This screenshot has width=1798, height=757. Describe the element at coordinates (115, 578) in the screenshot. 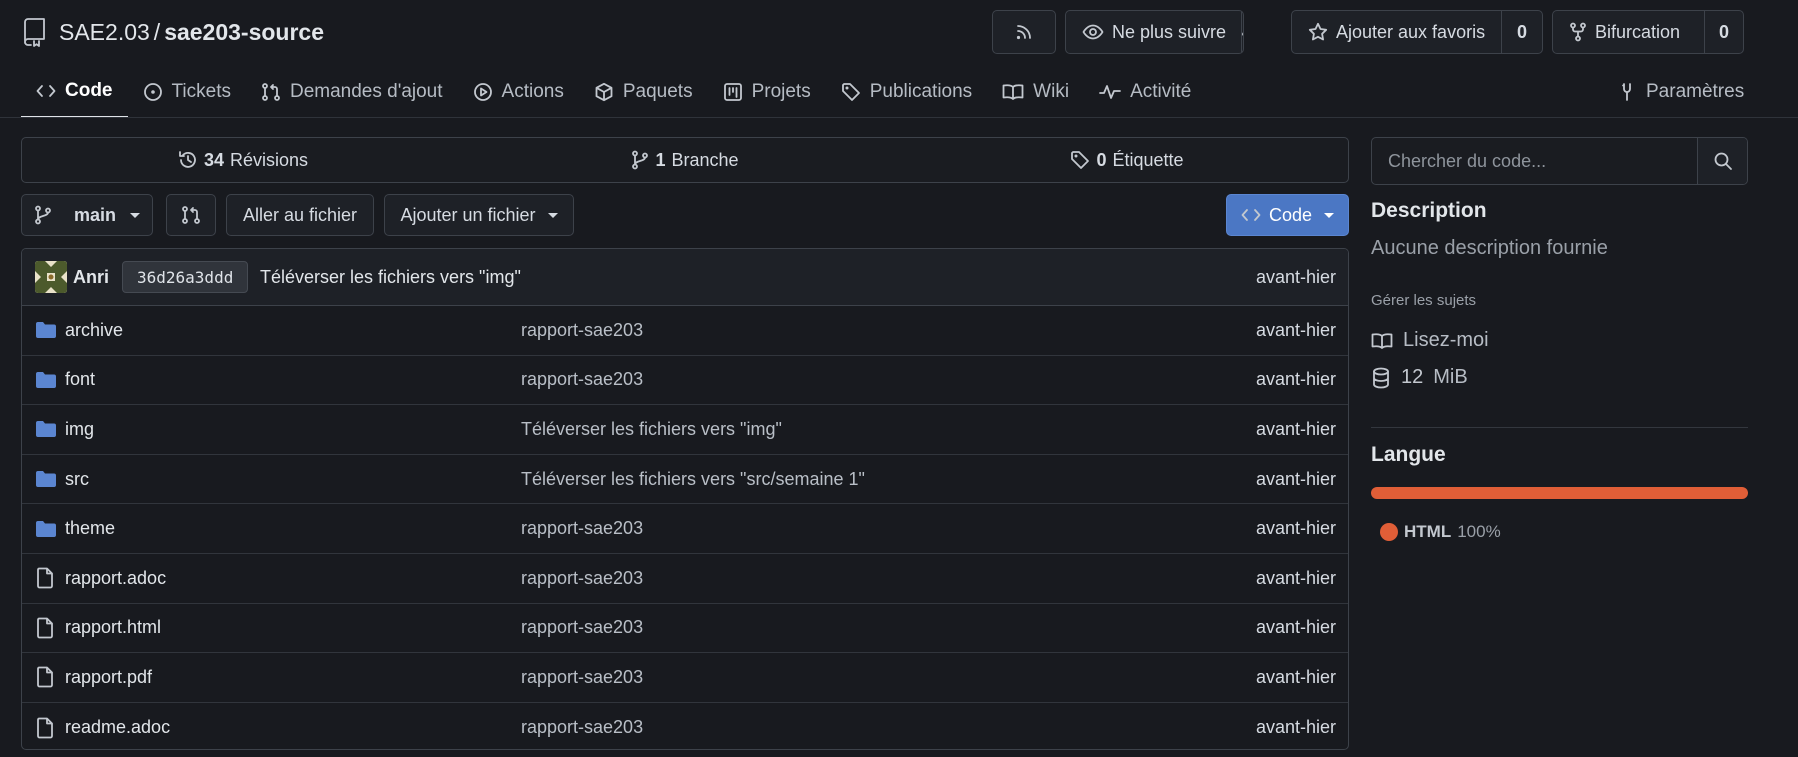

I see `file-name: rapport.adoc` at that location.